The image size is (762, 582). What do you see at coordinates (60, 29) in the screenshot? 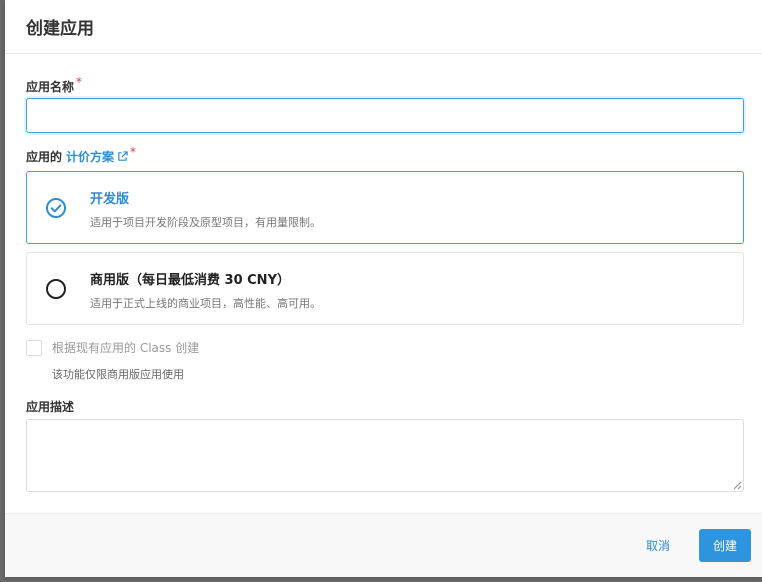
I see `dialog-title: 创建应用` at bounding box center [60, 29].